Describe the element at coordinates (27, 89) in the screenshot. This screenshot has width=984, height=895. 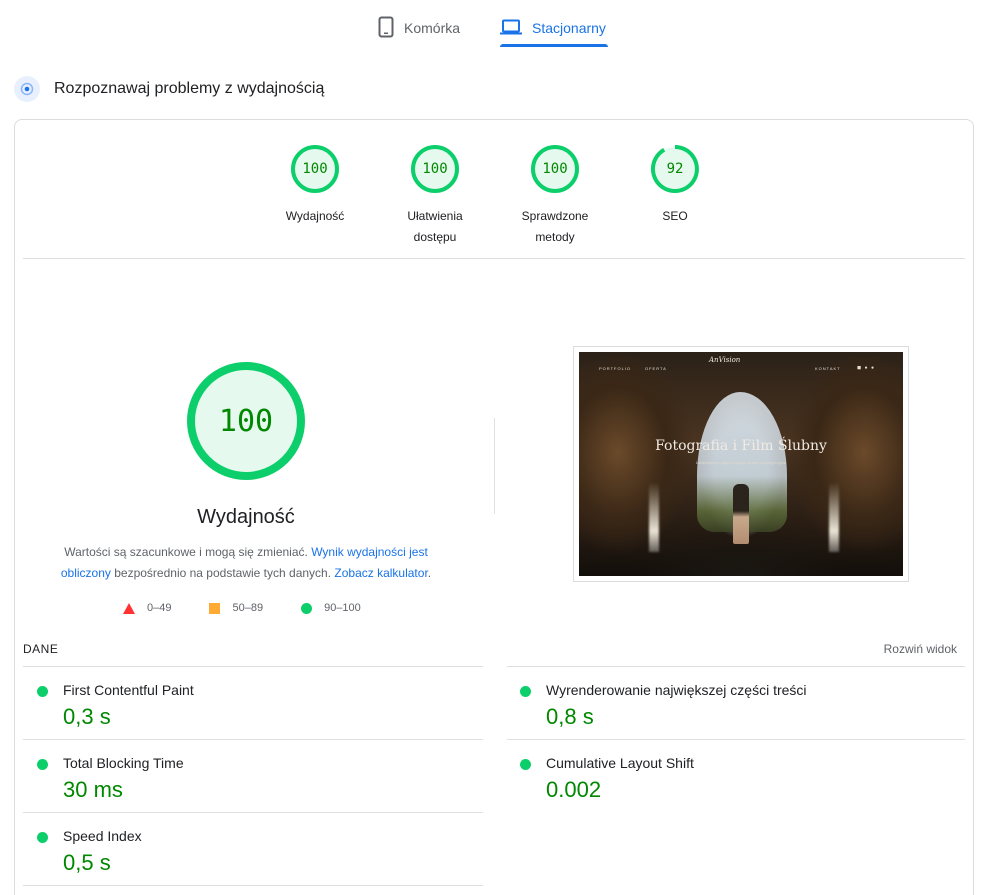
I see `diagnose-icon` at that location.